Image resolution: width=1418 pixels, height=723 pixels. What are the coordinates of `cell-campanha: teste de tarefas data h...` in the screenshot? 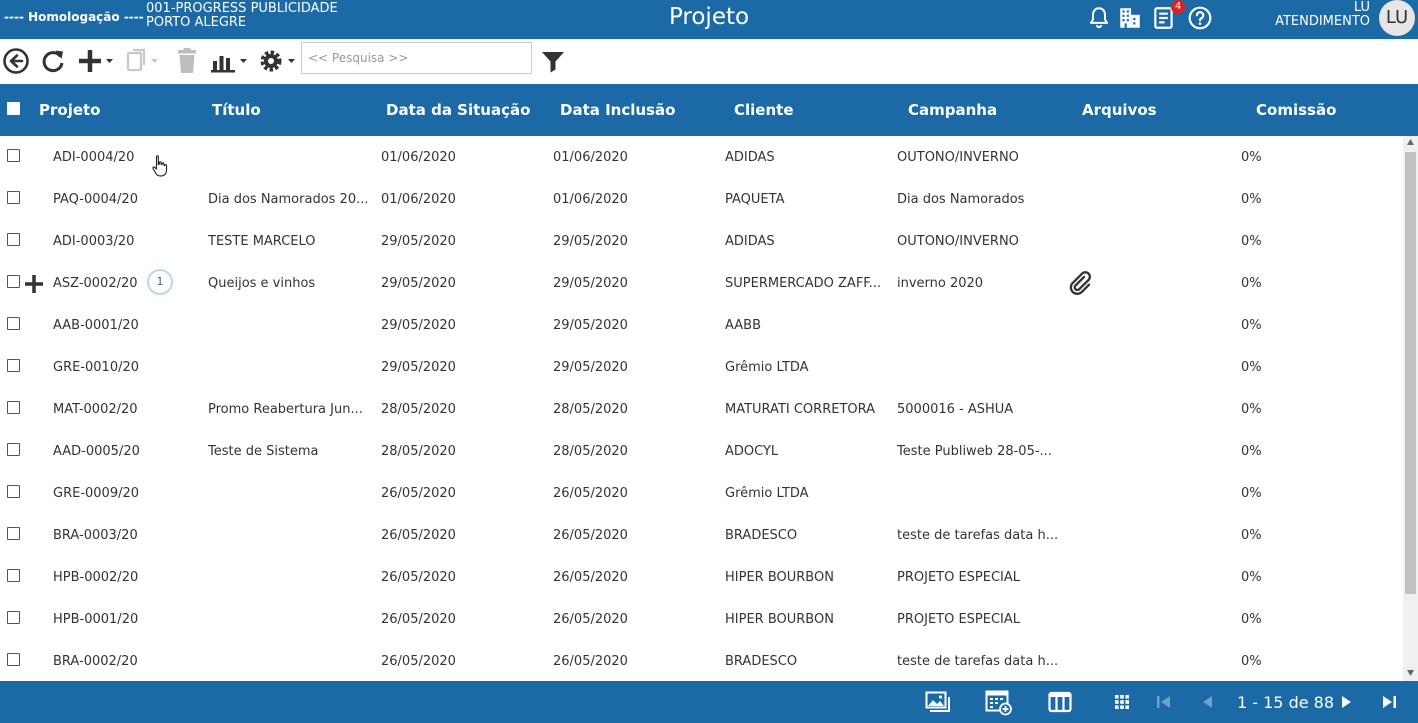 It's located at (978, 661).